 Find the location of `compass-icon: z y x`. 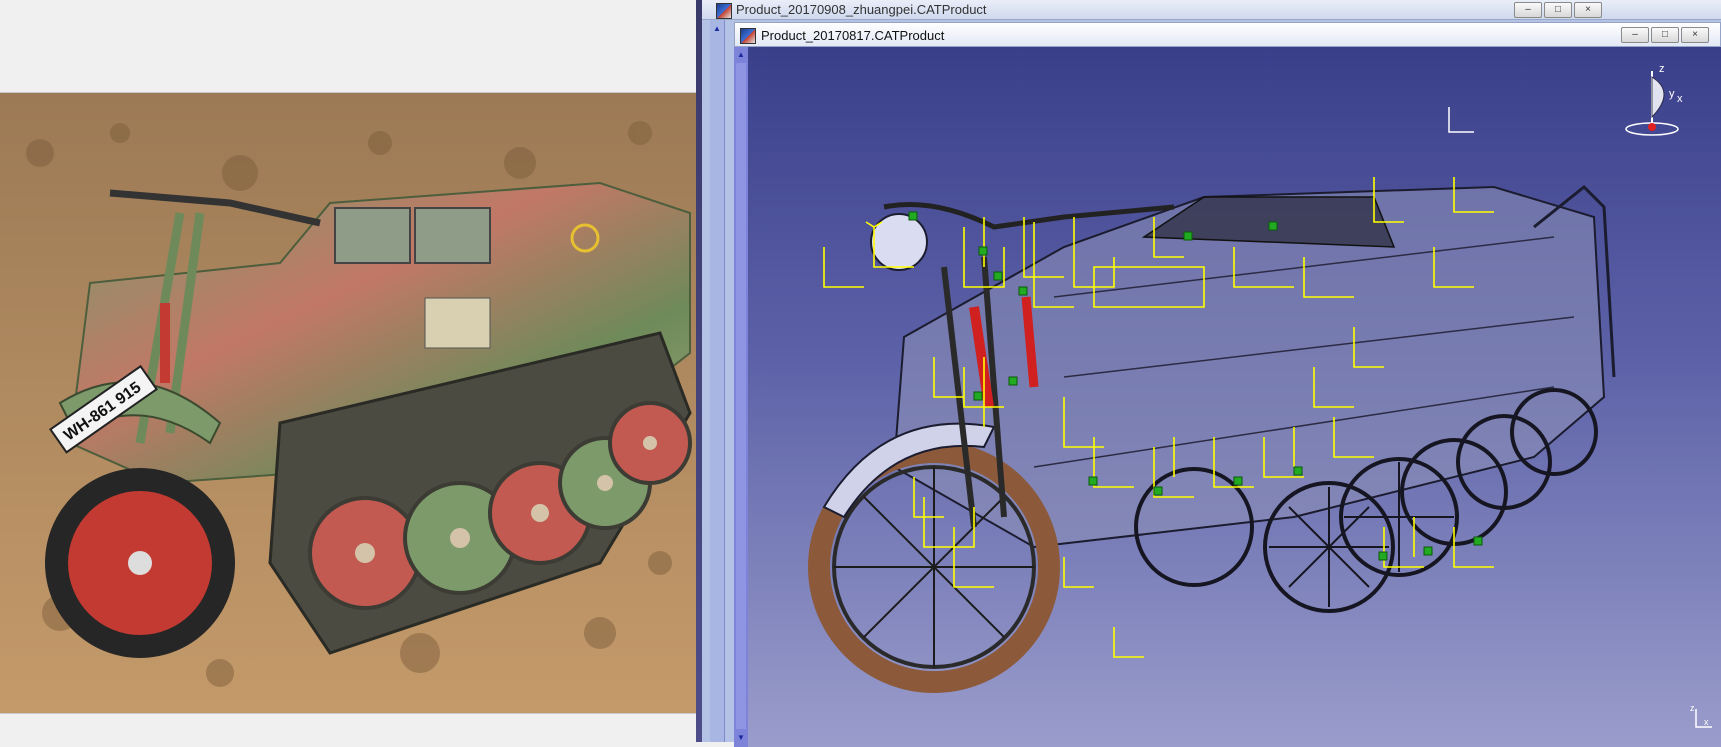

compass-icon: z y x is located at coordinates (1654, 99).